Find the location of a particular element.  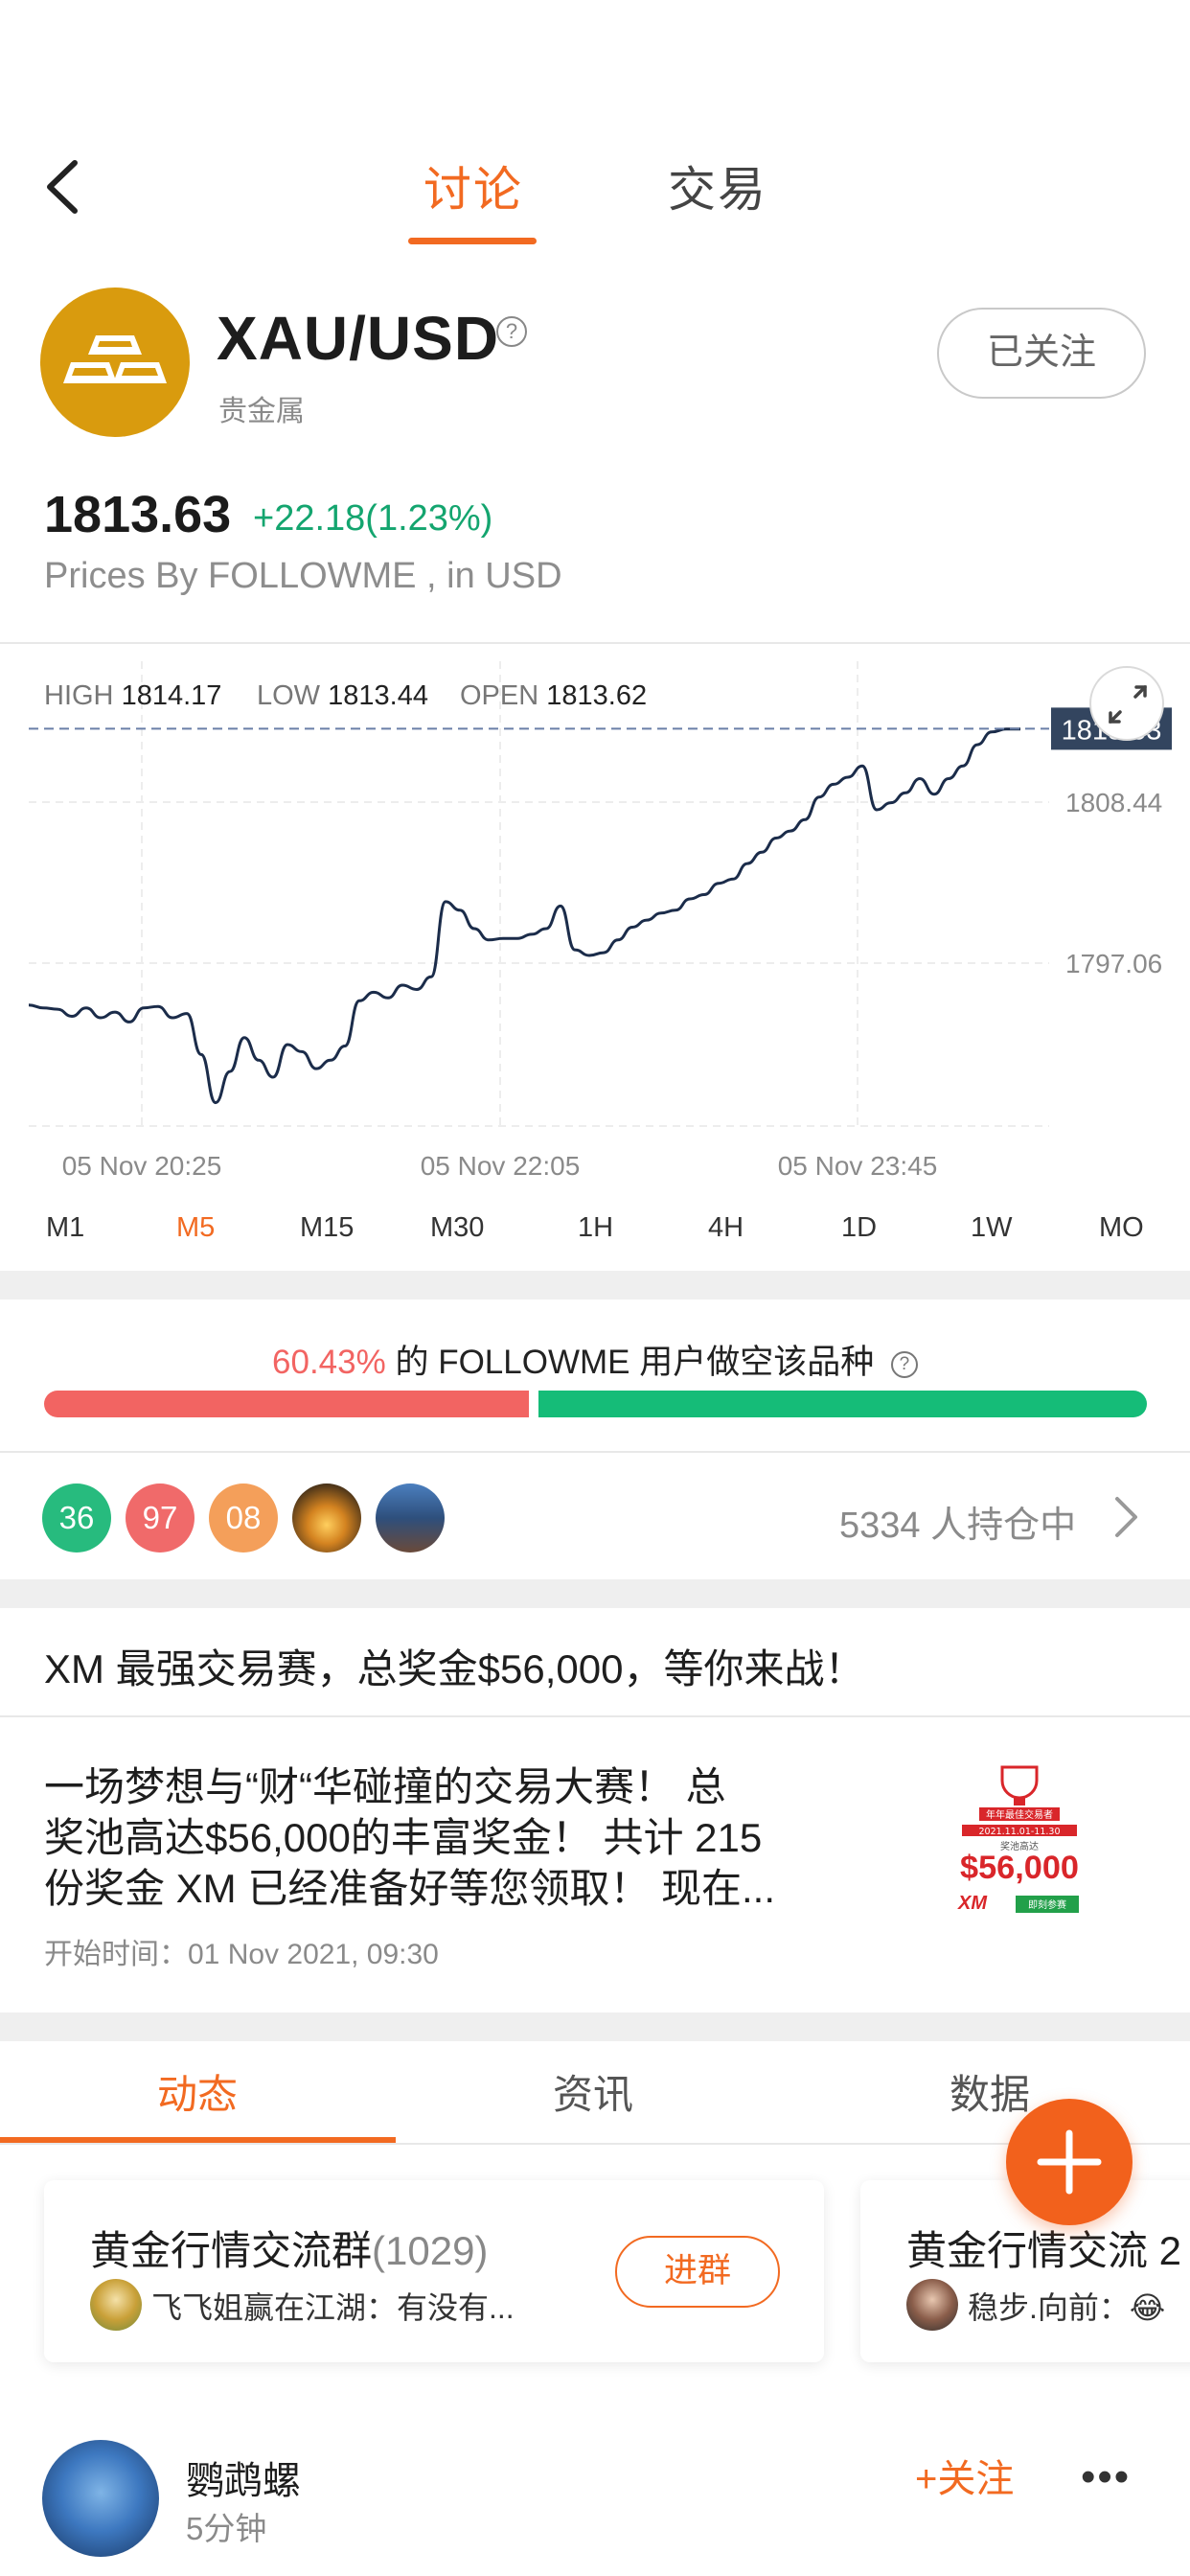

chart-high: HIGH 1814.17 is located at coordinates (133, 695).